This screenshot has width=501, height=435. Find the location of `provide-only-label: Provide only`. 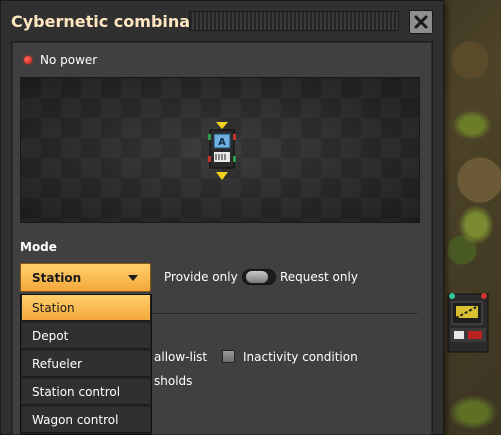

provide-only-label: Provide only is located at coordinates (201, 277).